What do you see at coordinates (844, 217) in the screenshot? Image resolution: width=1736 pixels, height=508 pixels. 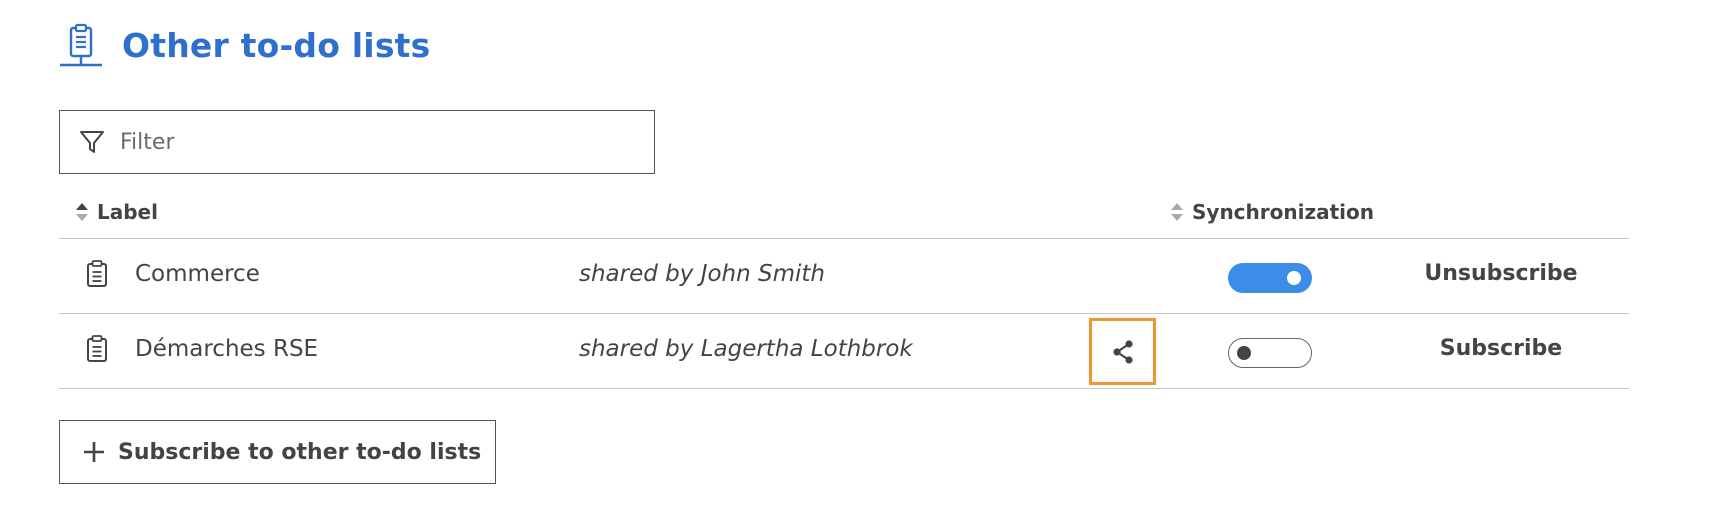 I see `table-header: Label Synchronization` at bounding box center [844, 217].